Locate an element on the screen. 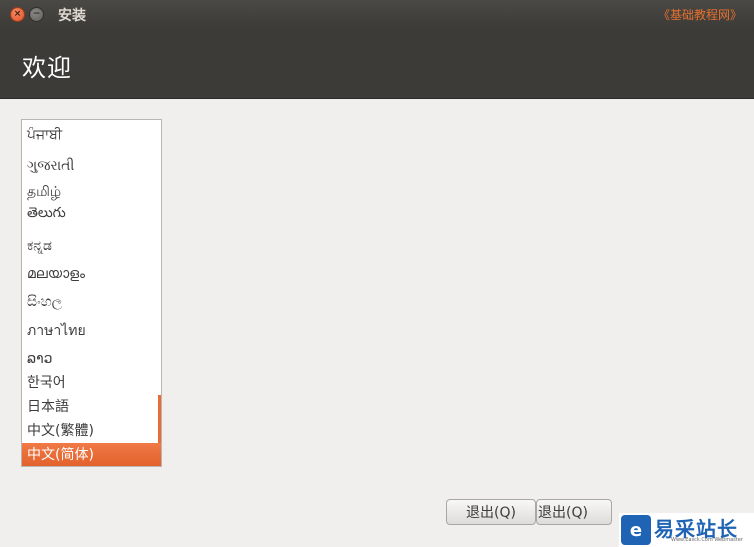  title-bar: × − 安装 《基础教程网》 is located at coordinates (377, 14).